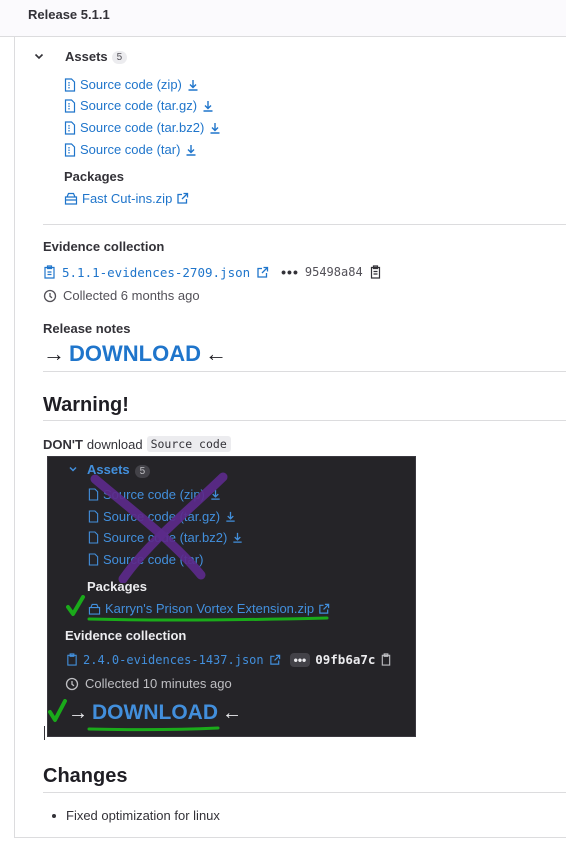  I want to click on package-label: Fast Cut-ins.zip, so click(127, 198).